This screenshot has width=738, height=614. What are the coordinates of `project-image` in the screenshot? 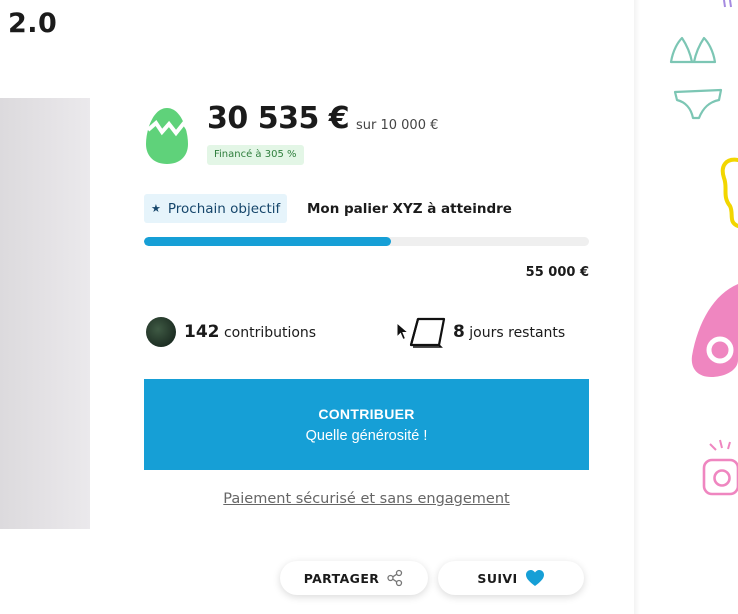 It's located at (45, 313).